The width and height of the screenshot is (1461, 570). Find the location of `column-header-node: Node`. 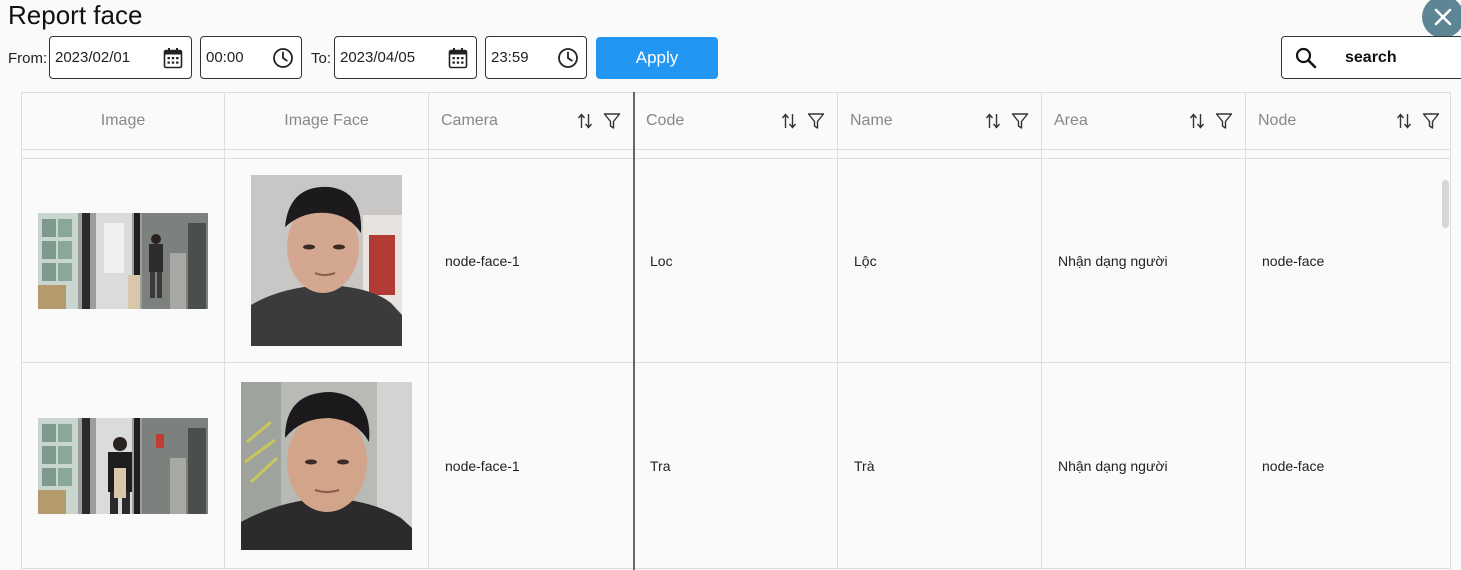

column-header-node: Node is located at coordinates (1348, 121).